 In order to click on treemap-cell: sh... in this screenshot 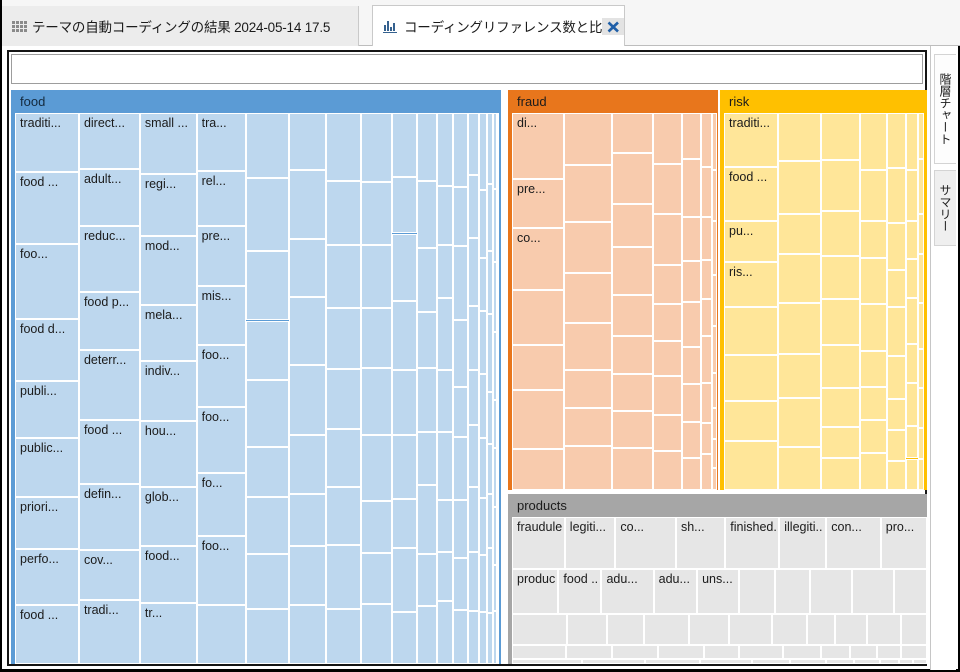, I will do `click(700, 543)`.